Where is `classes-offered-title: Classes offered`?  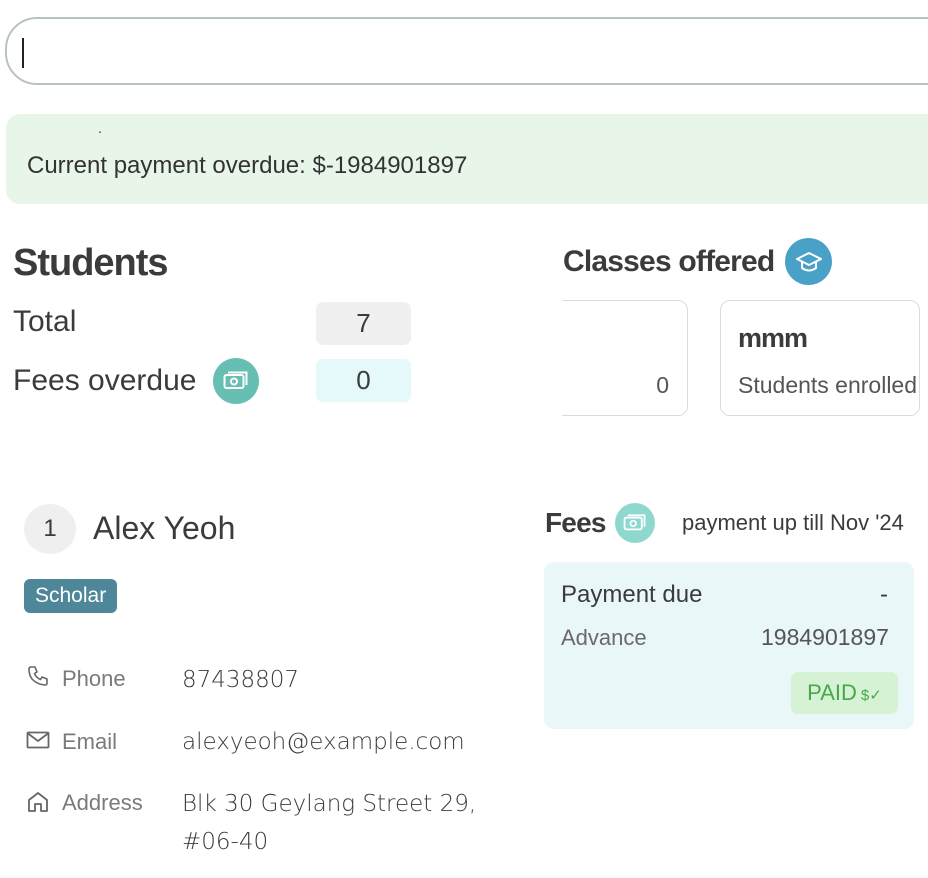
classes-offered-title: Classes offered is located at coordinates (669, 261).